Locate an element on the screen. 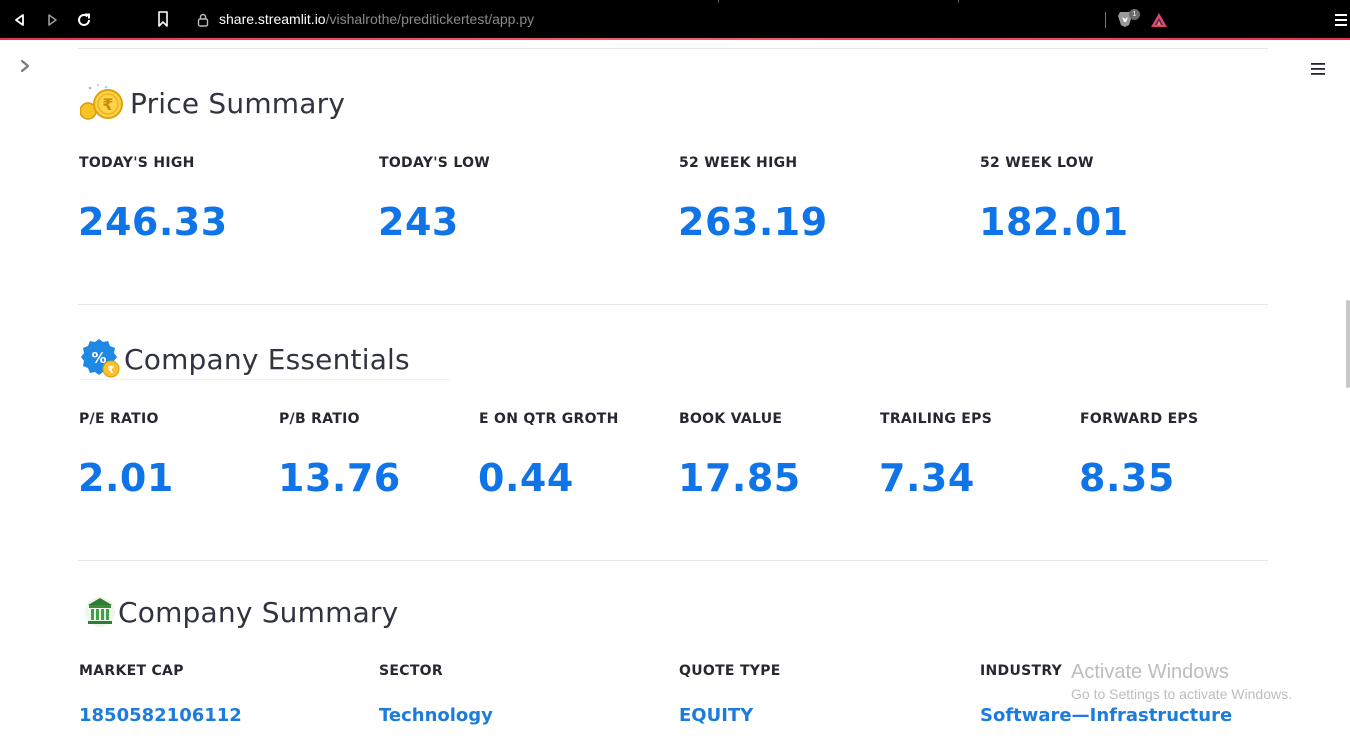 The image size is (1350, 740). lock-icon is located at coordinates (203, 20).